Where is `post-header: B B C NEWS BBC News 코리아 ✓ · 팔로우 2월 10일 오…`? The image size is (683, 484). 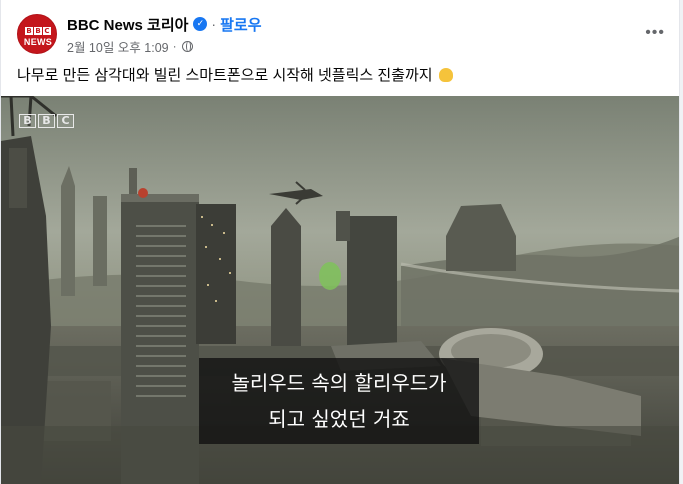
post-header: B B C NEWS BBC News 코리아 ✓ · 팔로우 2월 10일 오… is located at coordinates (342, 36).